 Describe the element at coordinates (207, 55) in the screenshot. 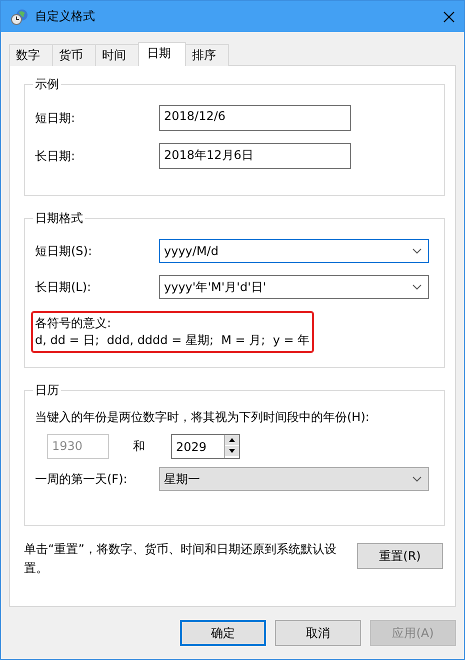

I see `tab: 排序` at that location.